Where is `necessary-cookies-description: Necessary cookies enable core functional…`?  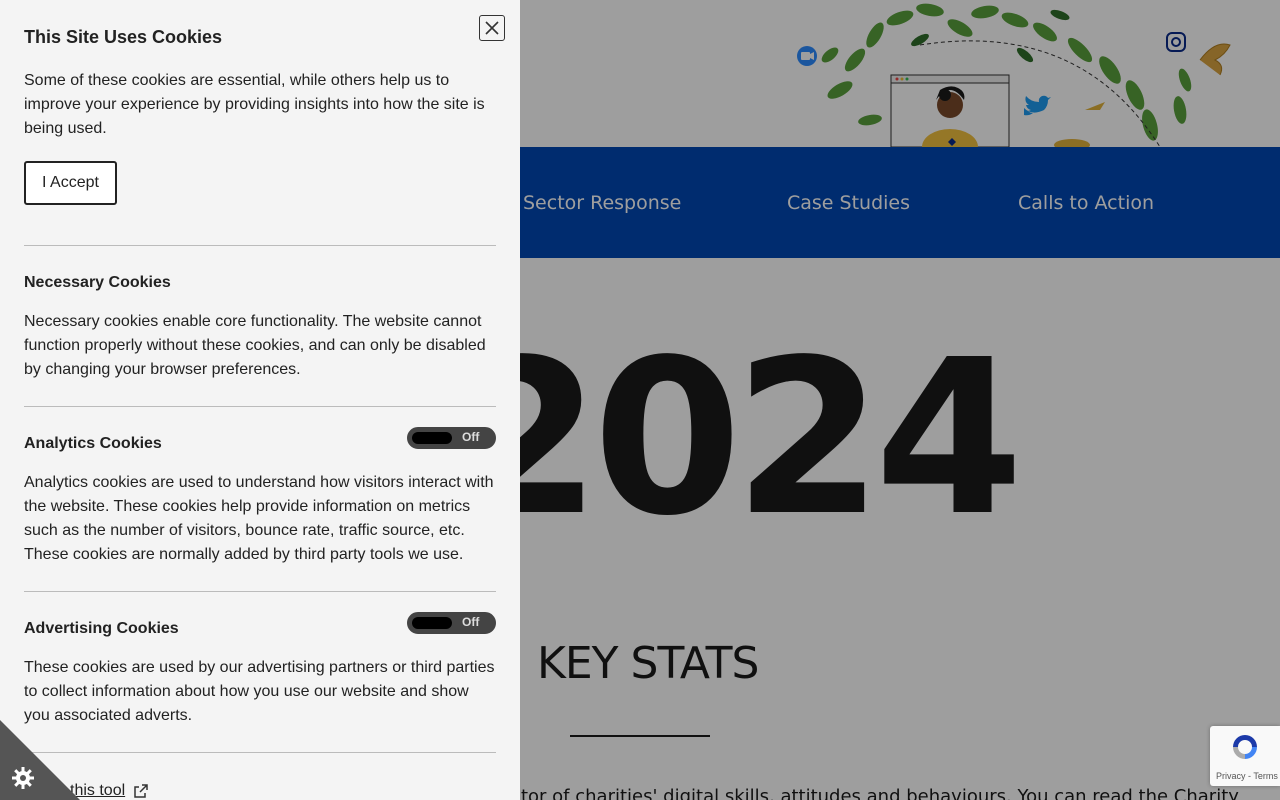
necessary-cookies-description: Necessary cookies enable core functional… is located at coordinates (255, 345).